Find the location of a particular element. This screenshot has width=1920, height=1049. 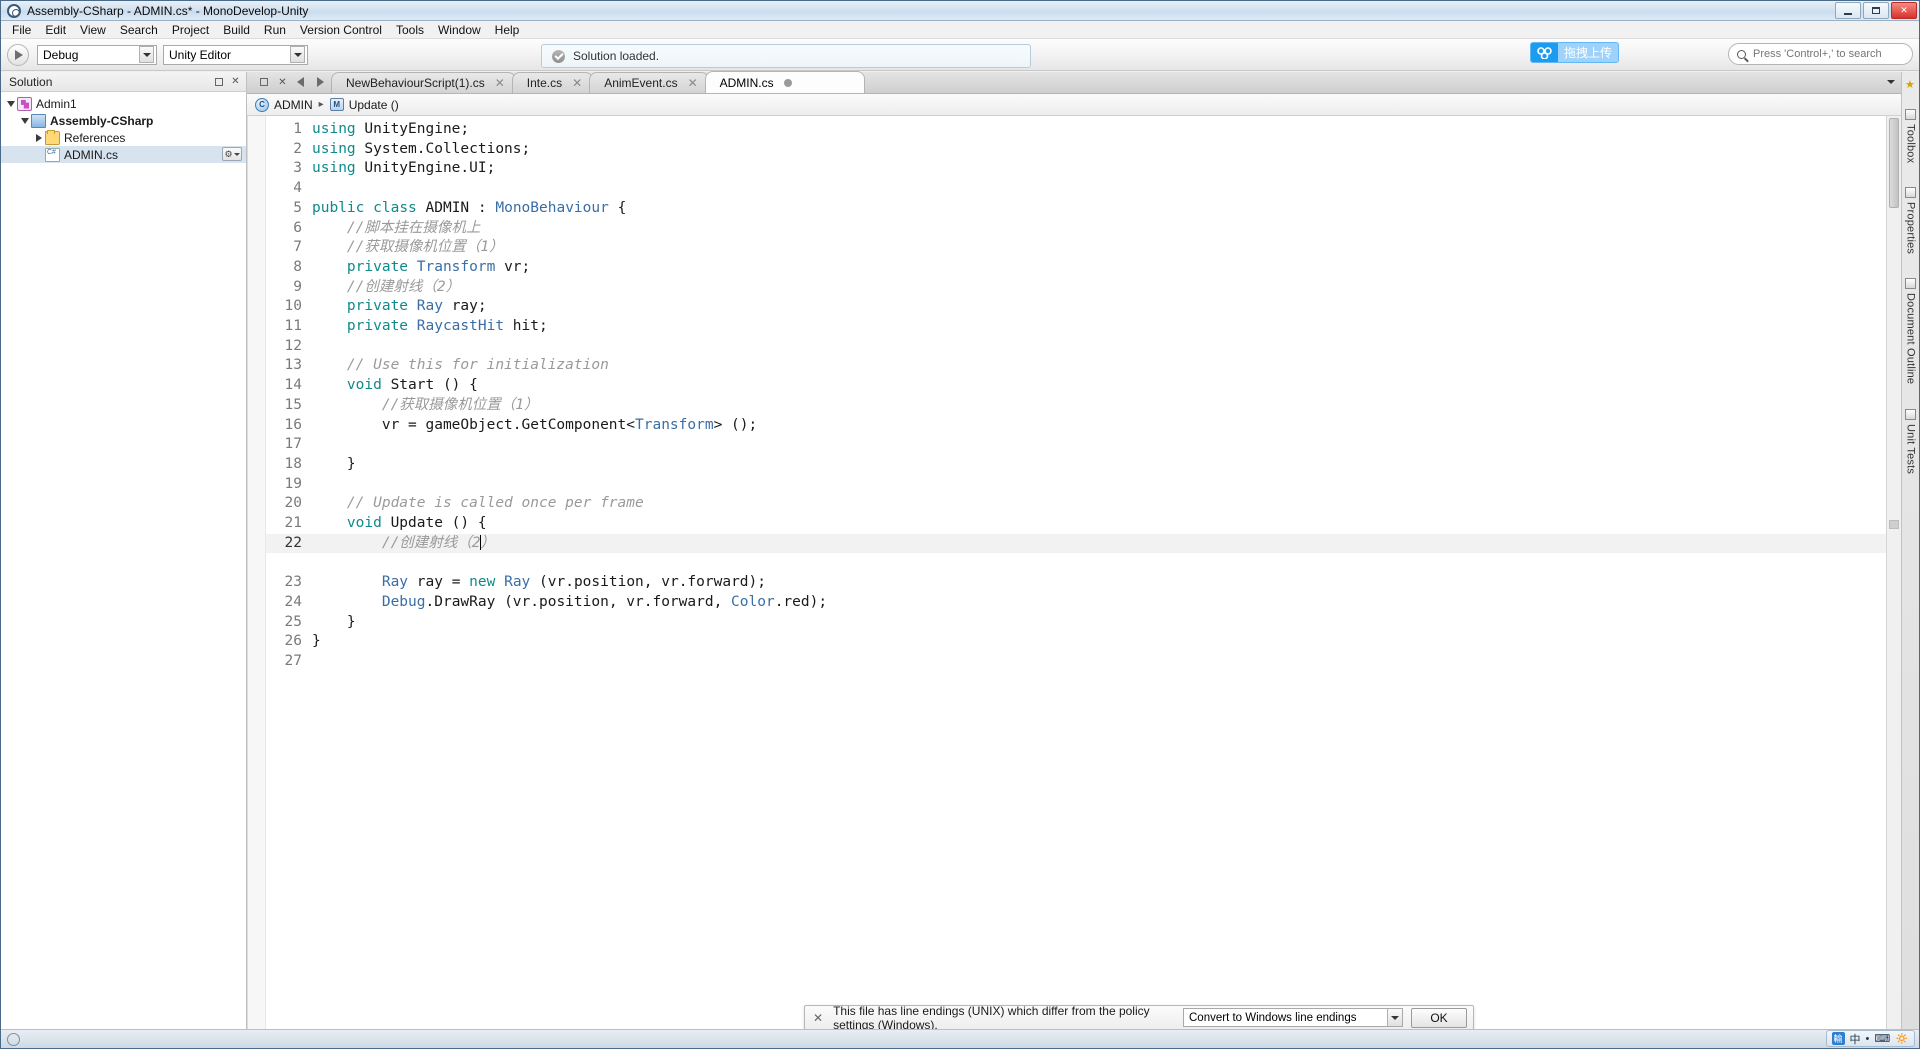

ime-punct: • is located at coordinates (1868, 1039).